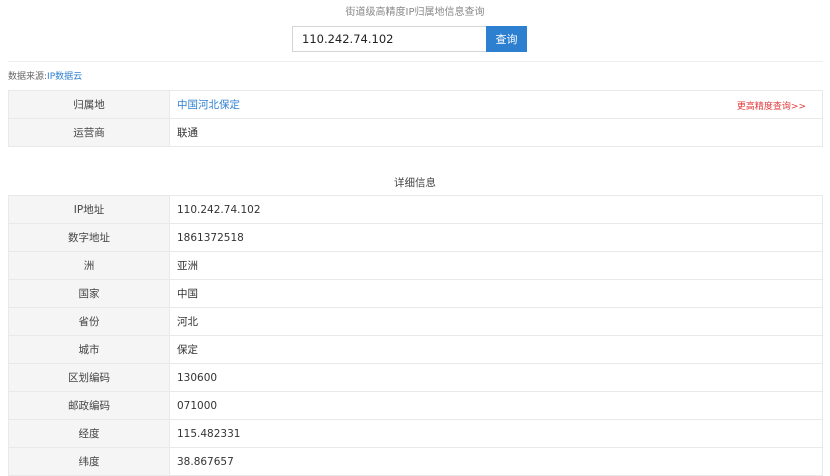 Image resolution: width=830 pixels, height=476 pixels. What do you see at coordinates (89, 132) in the screenshot?
I see `isp-label: 运营商` at bounding box center [89, 132].